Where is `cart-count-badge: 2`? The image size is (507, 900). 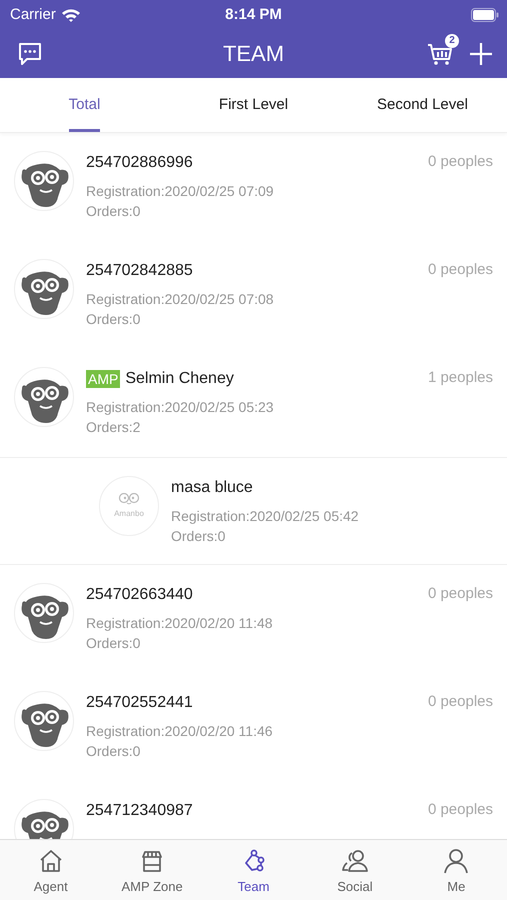 cart-count-badge: 2 is located at coordinates (452, 41).